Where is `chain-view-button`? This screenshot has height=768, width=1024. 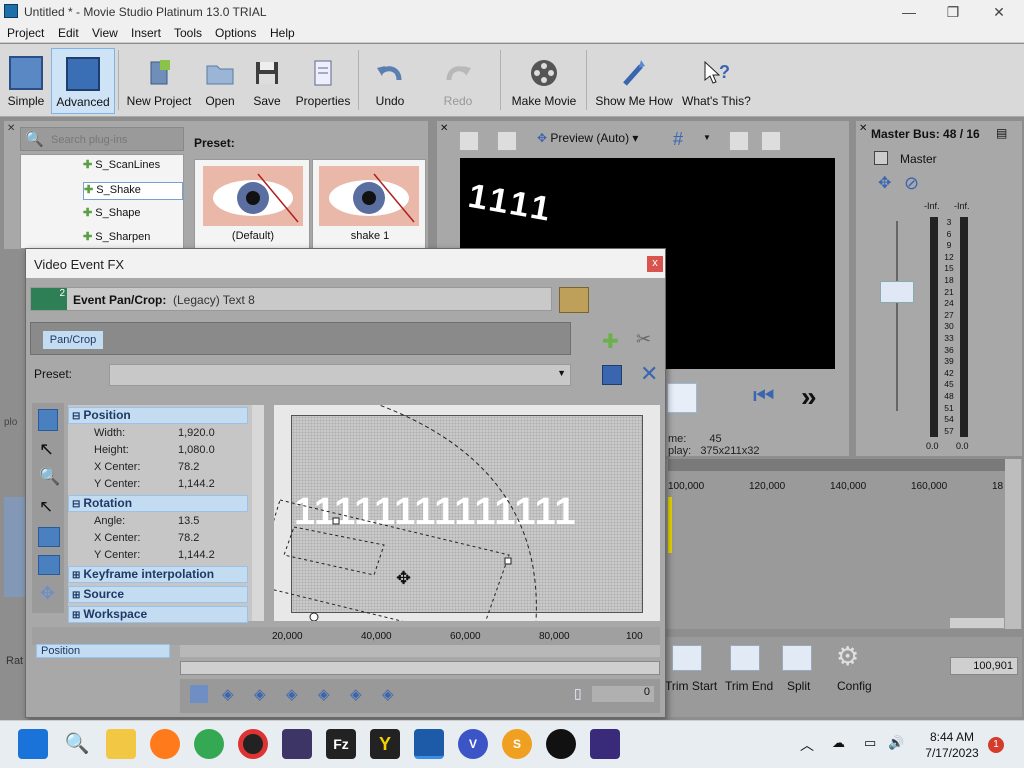 chain-view-button is located at coordinates (574, 300).